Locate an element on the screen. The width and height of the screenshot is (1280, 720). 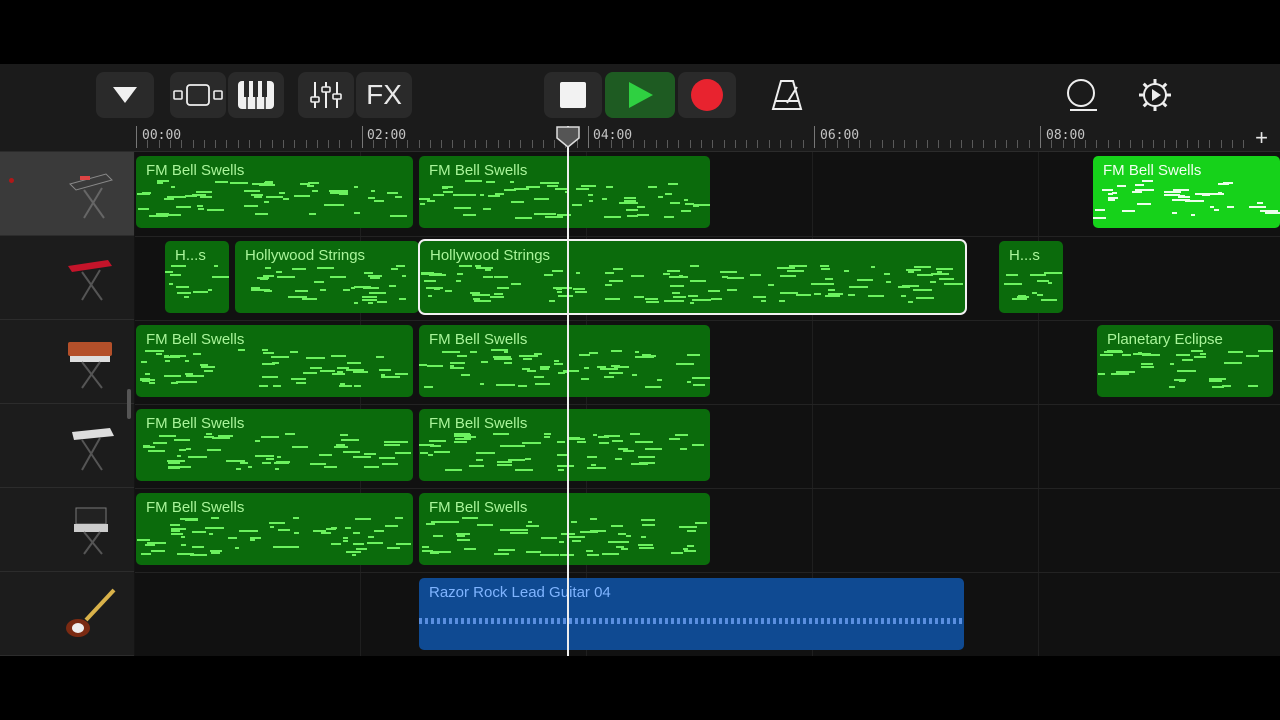
midi-region: Hollywood Strings is located at coordinates (327, 277).